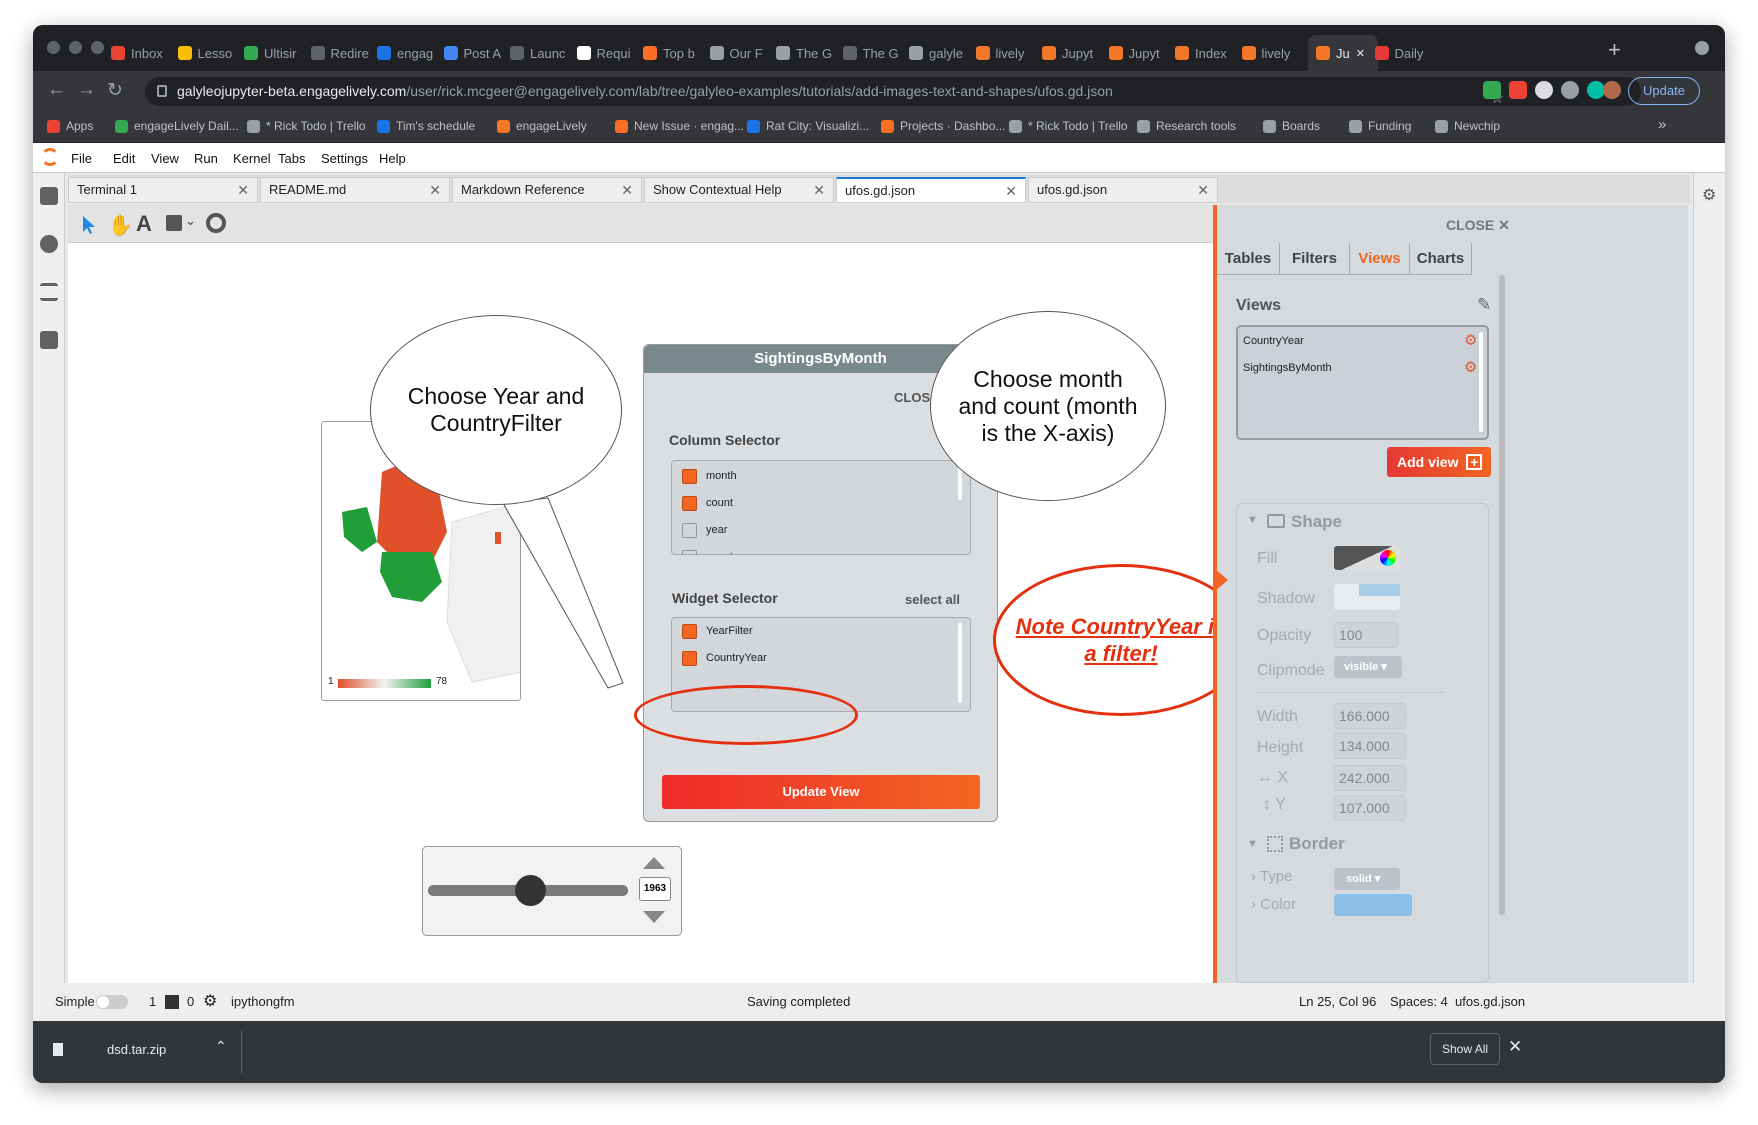 Image resolution: width=1758 pixels, height=1125 pixels. Describe the element at coordinates (1368, 667) in the screenshot. I see `clipmode-select: visible ▾` at that location.